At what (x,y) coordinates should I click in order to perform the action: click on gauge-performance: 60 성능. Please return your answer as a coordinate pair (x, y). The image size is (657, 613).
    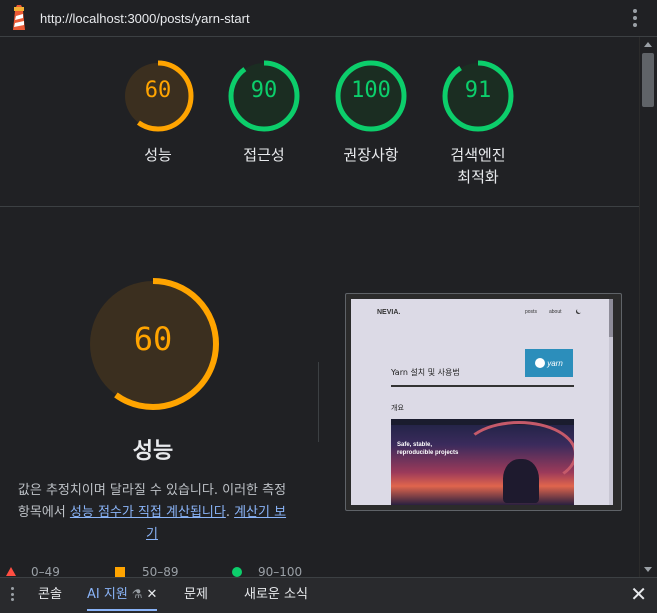
    Looking at the image, I should click on (158, 112).